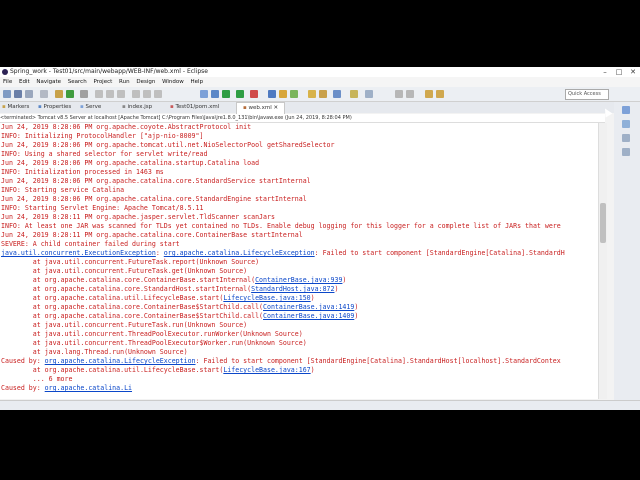 The width and height of the screenshot is (640, 480). What do you see at coordinates (587, 94) in the screenshot?
I see `quick-access-input: Quick Access` at bounding box center [587, 94].